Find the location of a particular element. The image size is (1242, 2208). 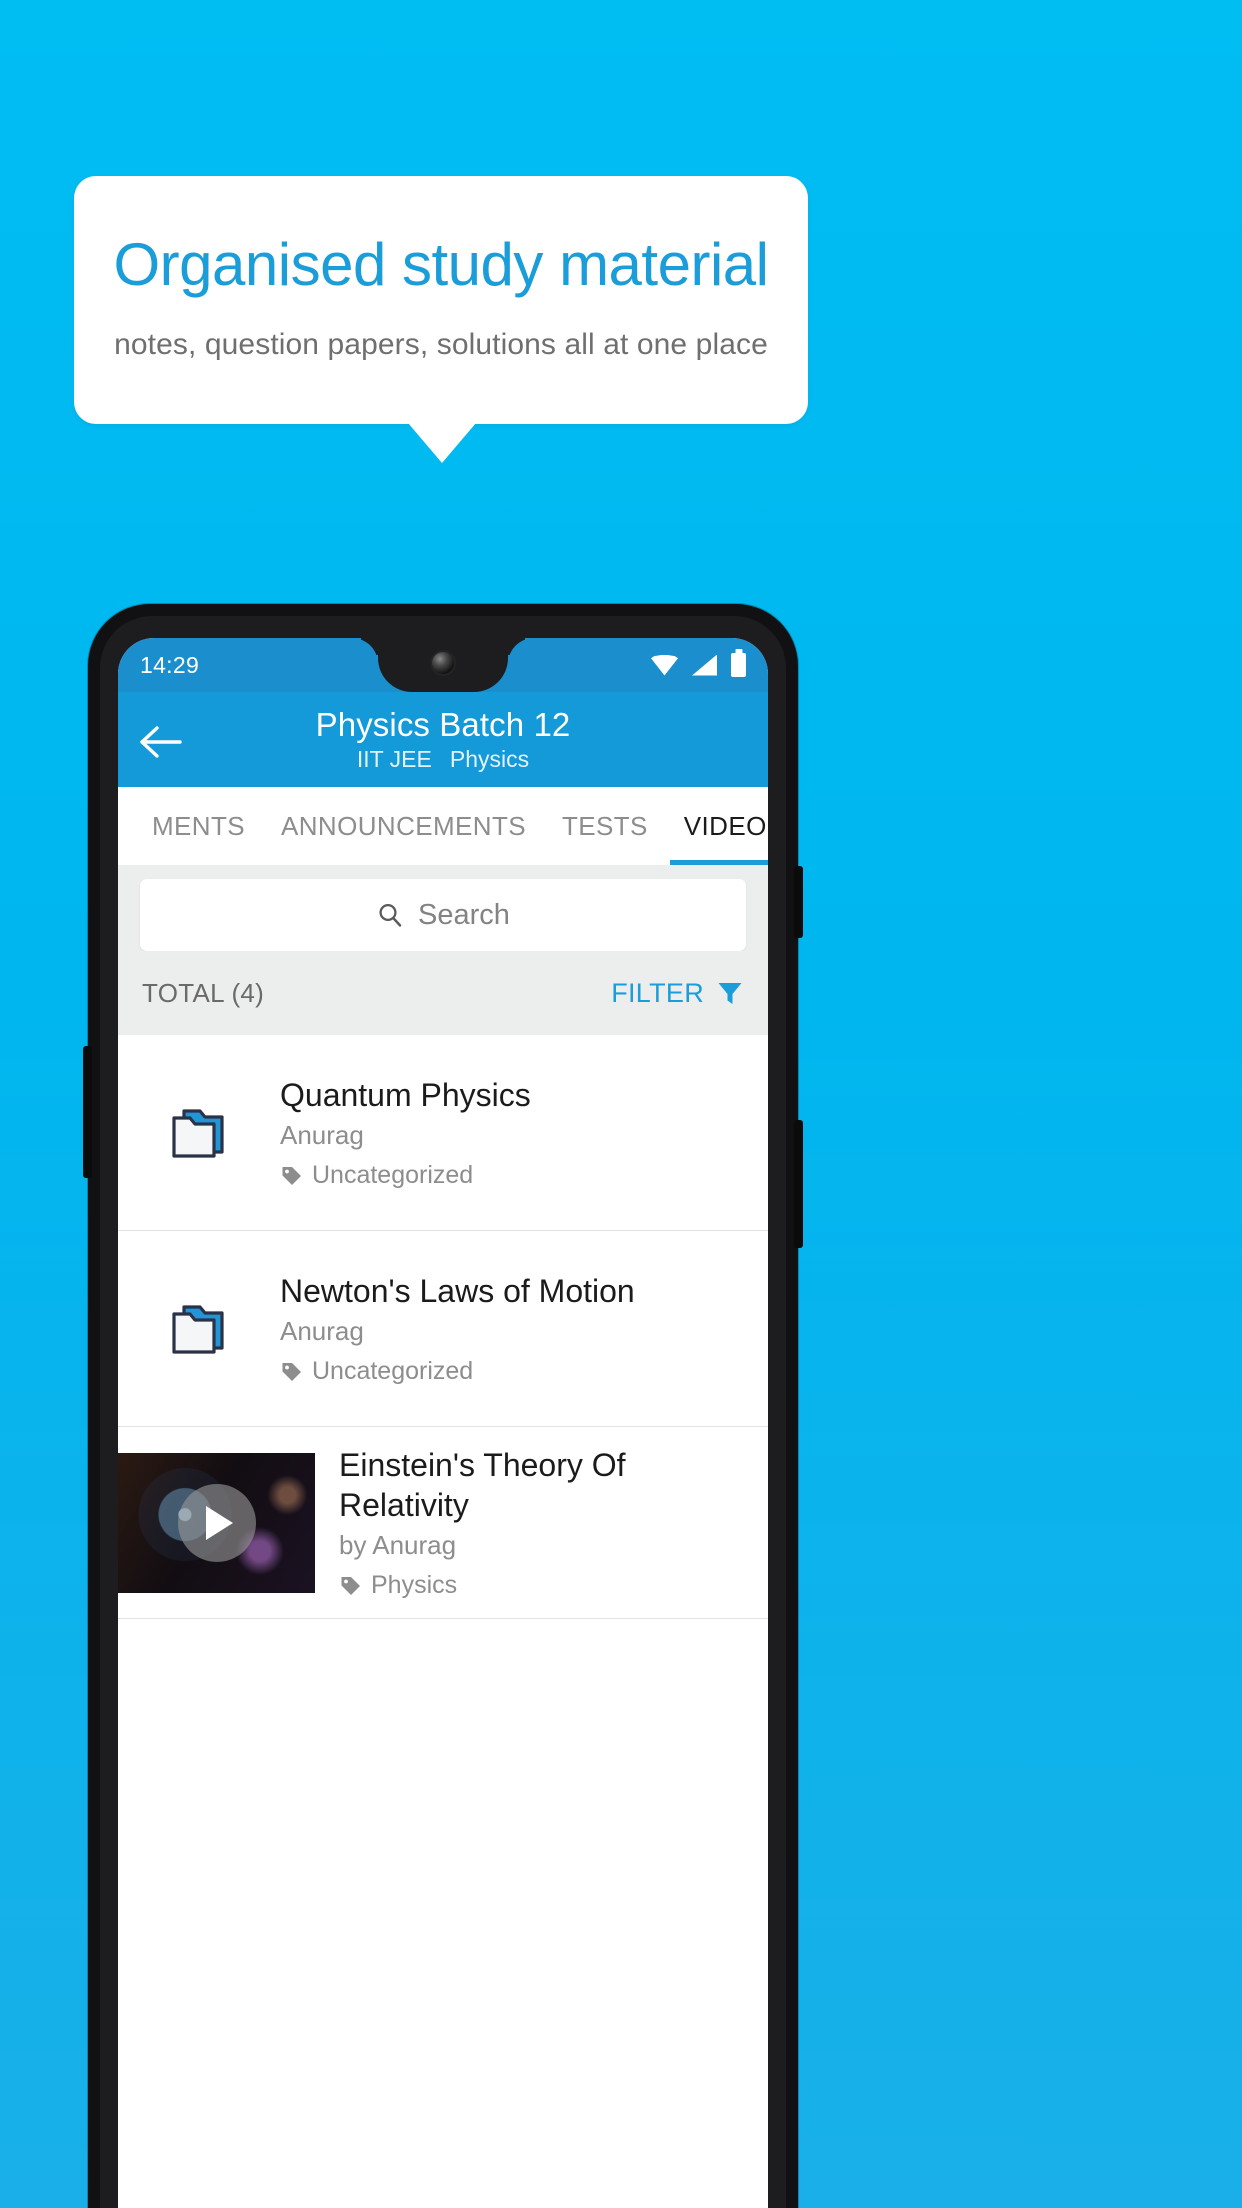

list-toolbar: TOTAL (4) FILTER is located at coordinates (443, 993).